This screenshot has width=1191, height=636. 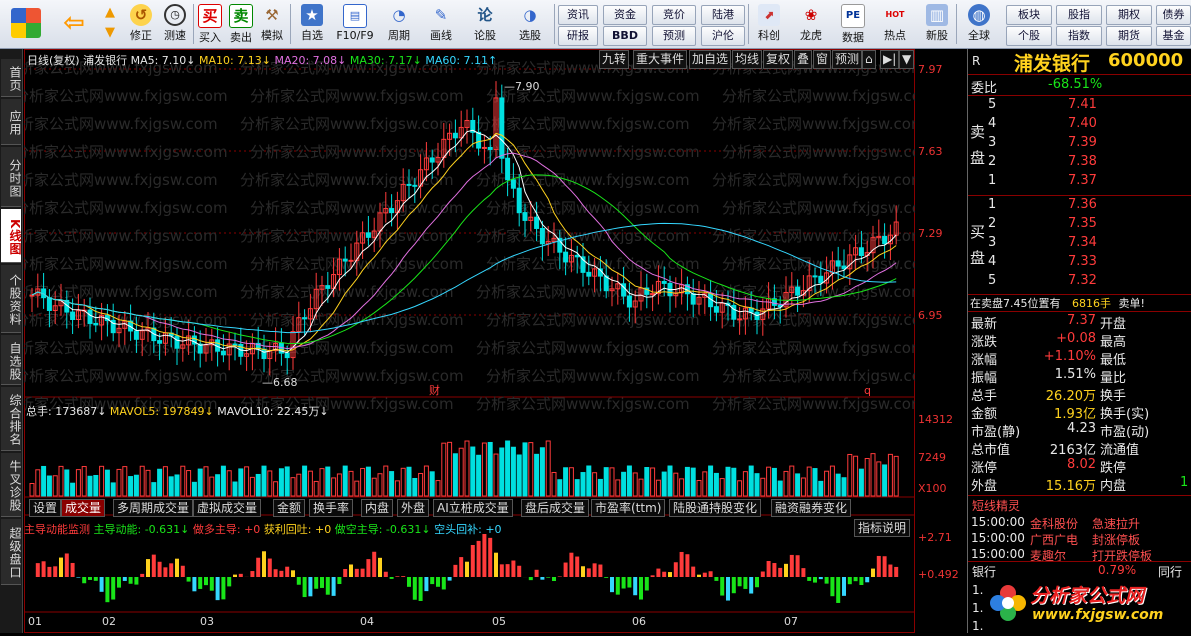 I want to click on grid-button, so click(x=26, y=24).